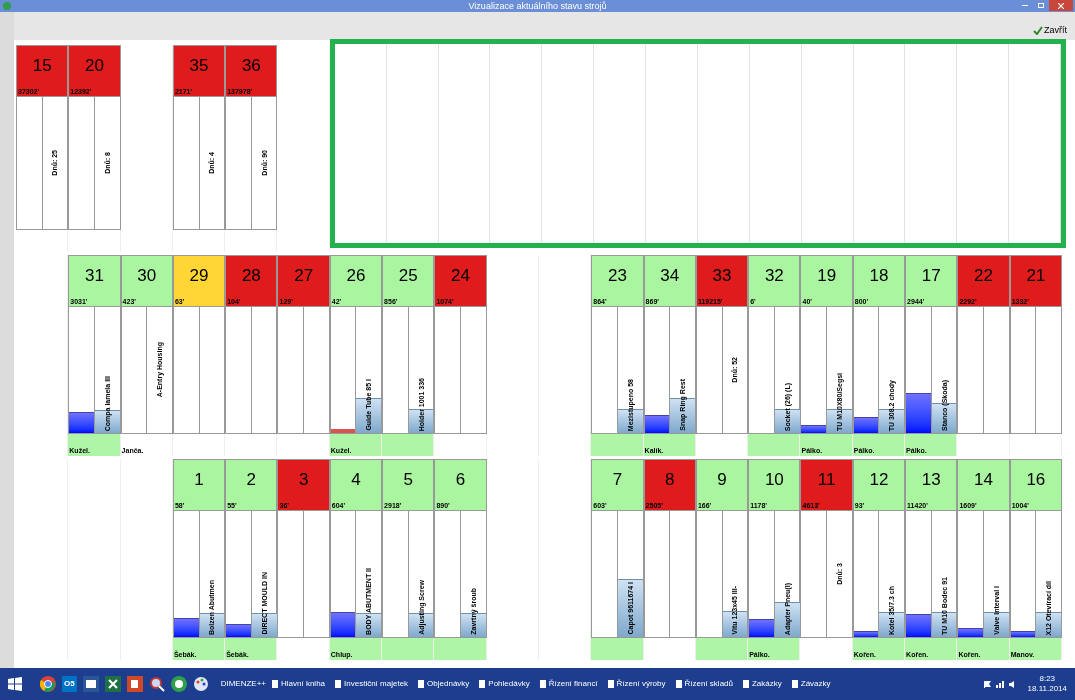 Image resolution: width=1075 pixels, height=700 pixels. Describe the element at coordinates (638, 684) in the screenshot. I see `taskbar-window-button: Řízení výroby` at that location.